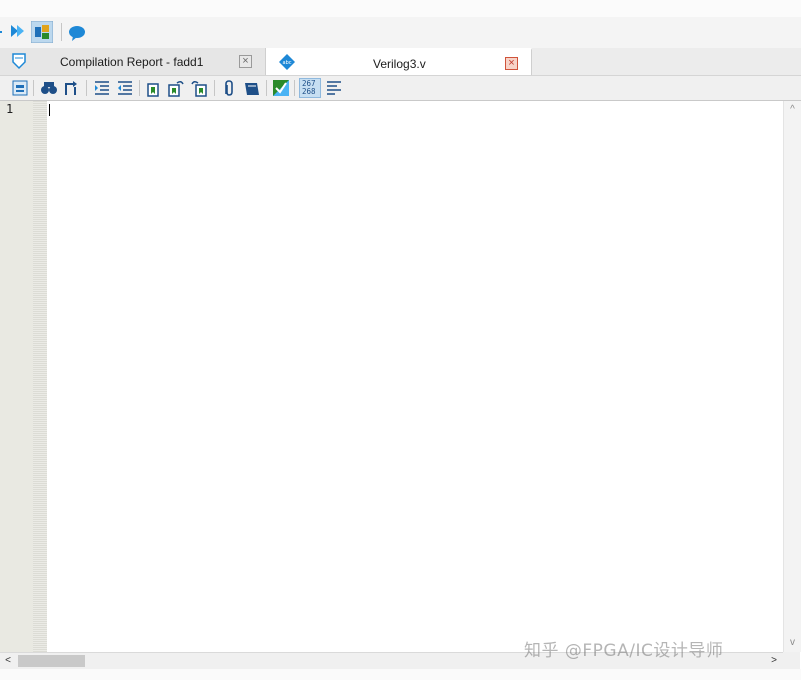  Describe the element at coordinates (792, 110) in the screenshot. I see `scroll-up-icon: ^` at that location.